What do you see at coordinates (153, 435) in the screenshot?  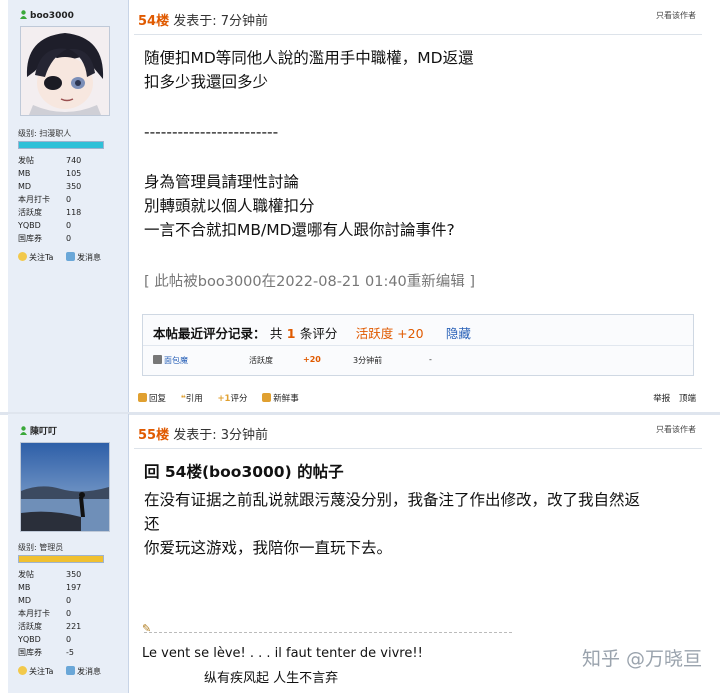 I see `floor-number: 55楼` at bounding box center [153, 435].